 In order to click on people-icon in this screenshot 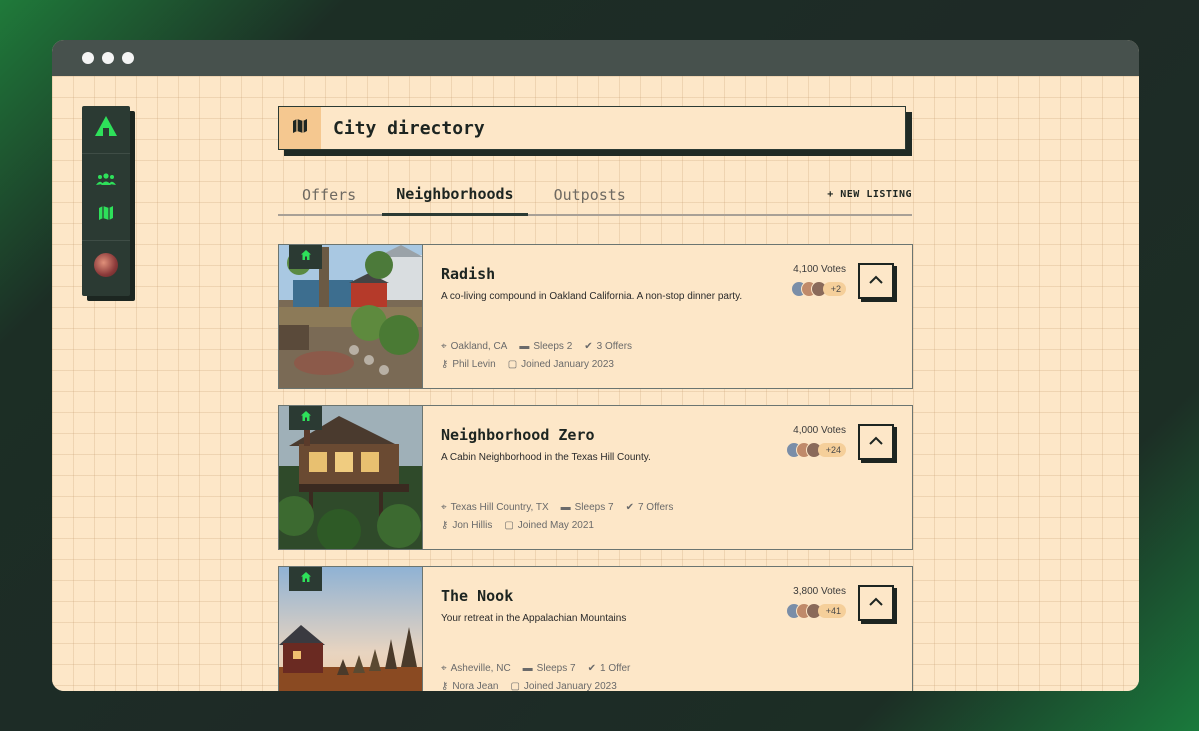, I will do `click(106, 181)`.